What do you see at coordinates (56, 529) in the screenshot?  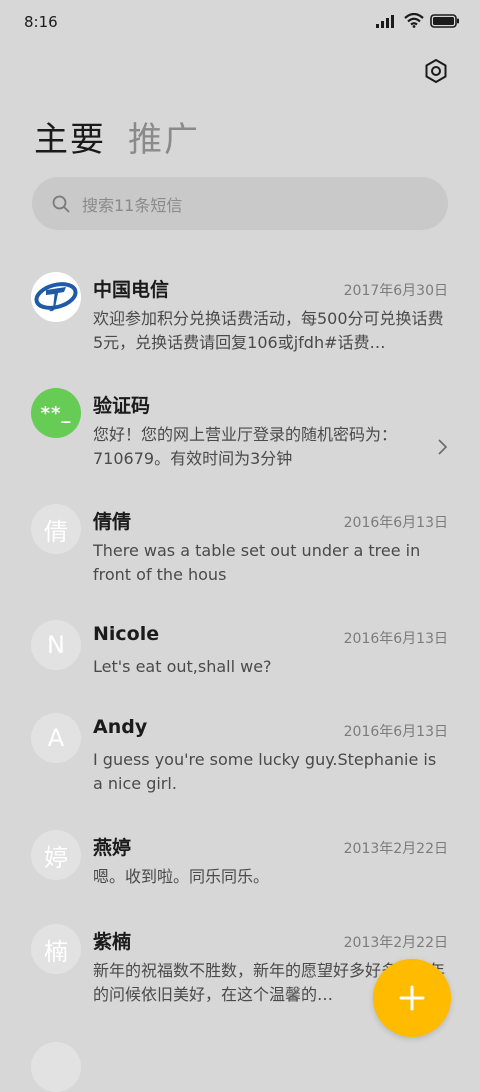 I see `avatar: 倩` at bounding box center [56, 529].